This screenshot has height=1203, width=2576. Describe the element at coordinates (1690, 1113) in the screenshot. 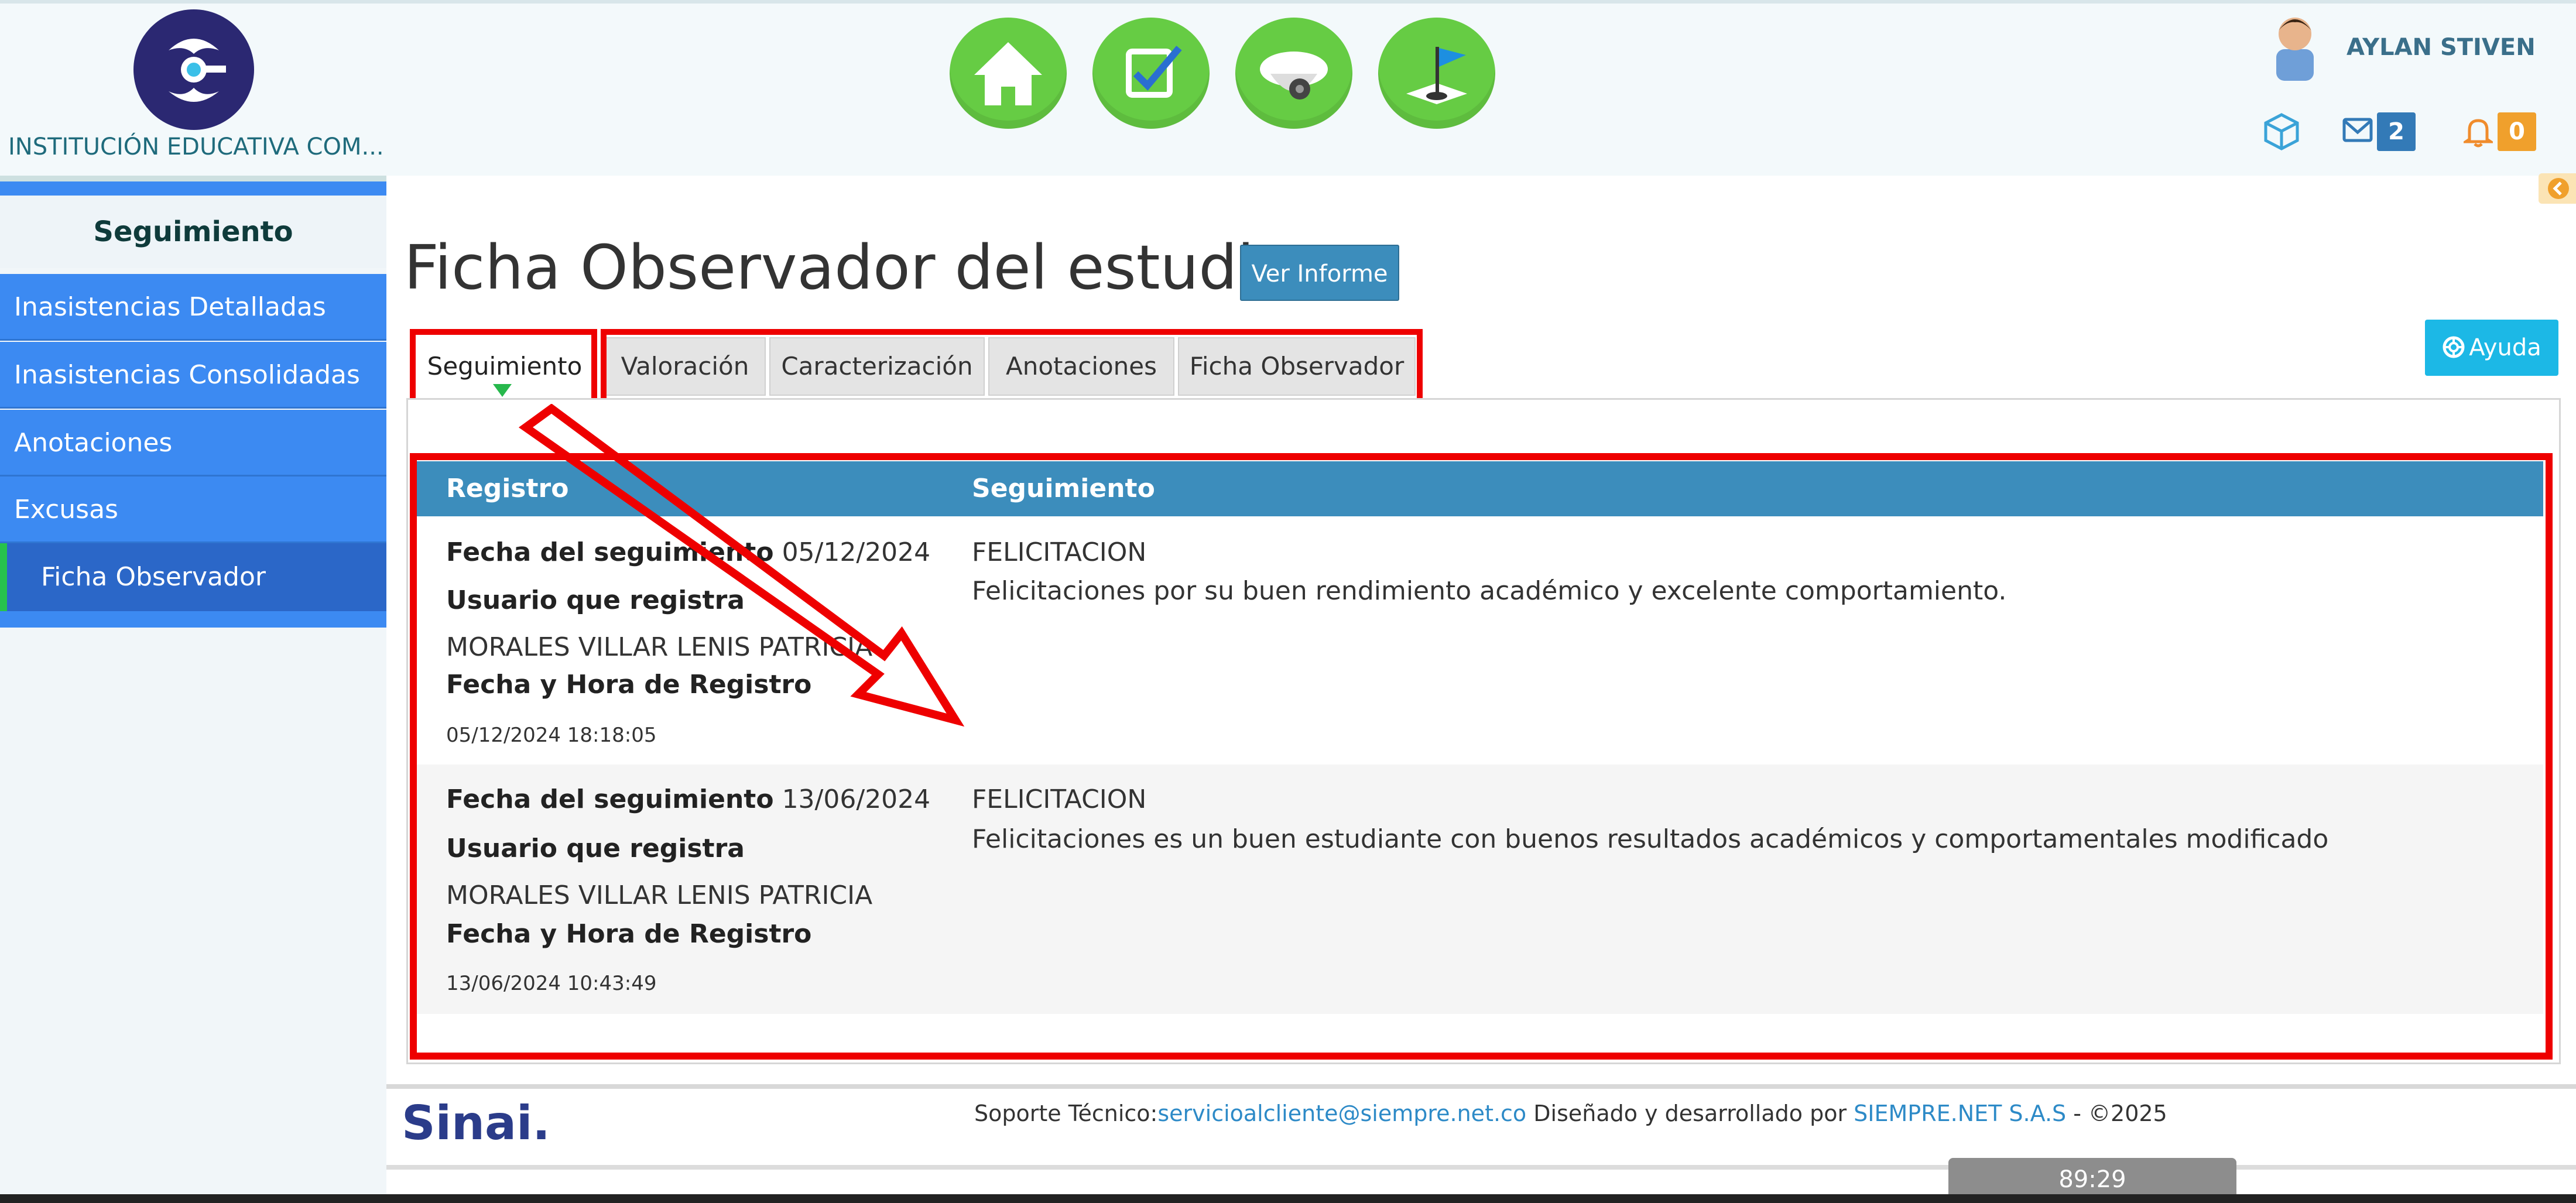

I see `designed-by-text: Diseñado y desarrollado por` at that location.